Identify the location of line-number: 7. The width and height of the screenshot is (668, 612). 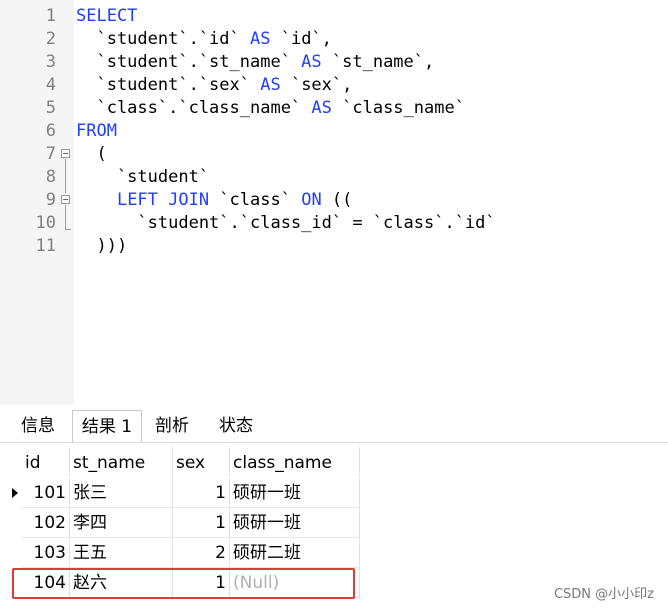
(50, 154).